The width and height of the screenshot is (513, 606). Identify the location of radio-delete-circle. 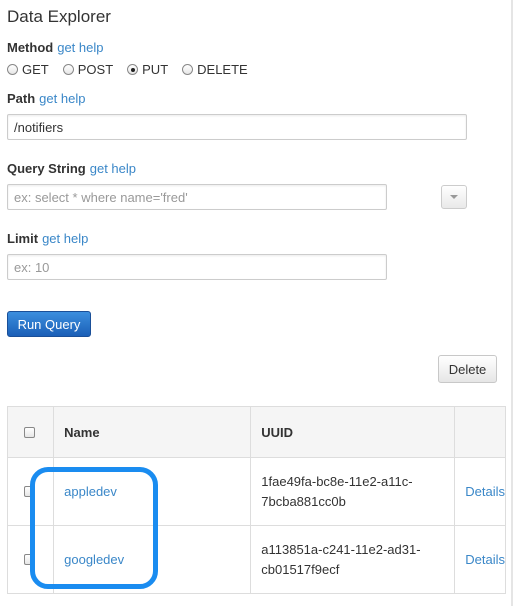
(188, 69).